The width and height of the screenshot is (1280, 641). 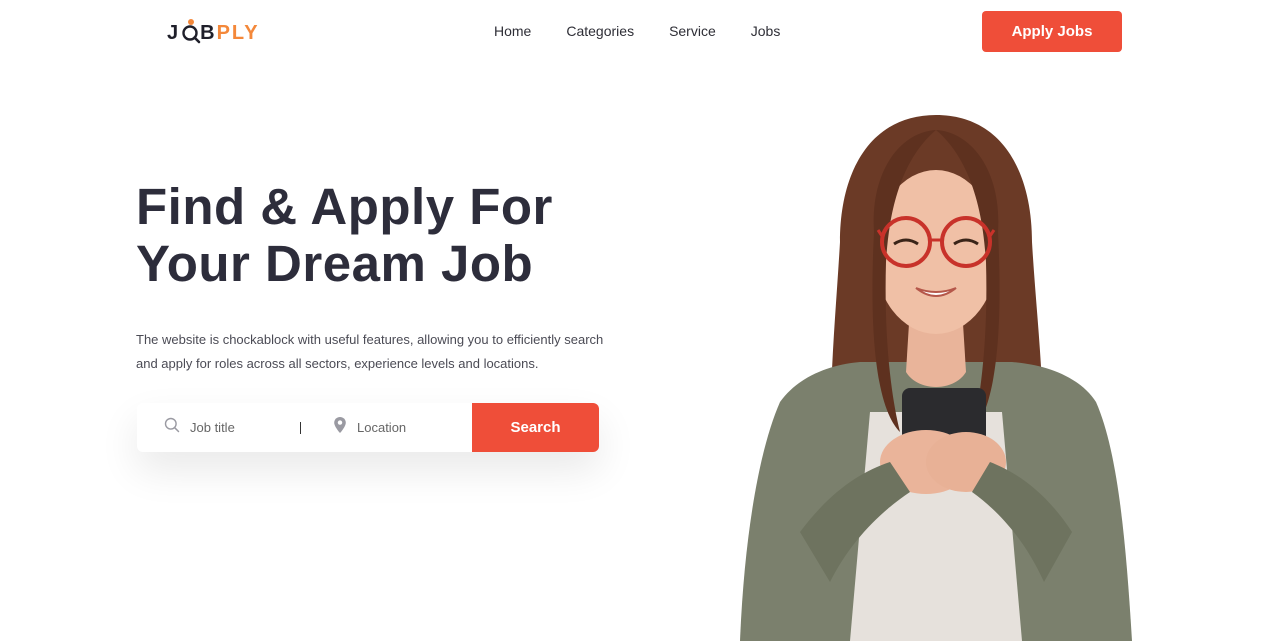 I want to click on hero-title: Find & Apply For Your Dream Job, so click(x=344, y=235).